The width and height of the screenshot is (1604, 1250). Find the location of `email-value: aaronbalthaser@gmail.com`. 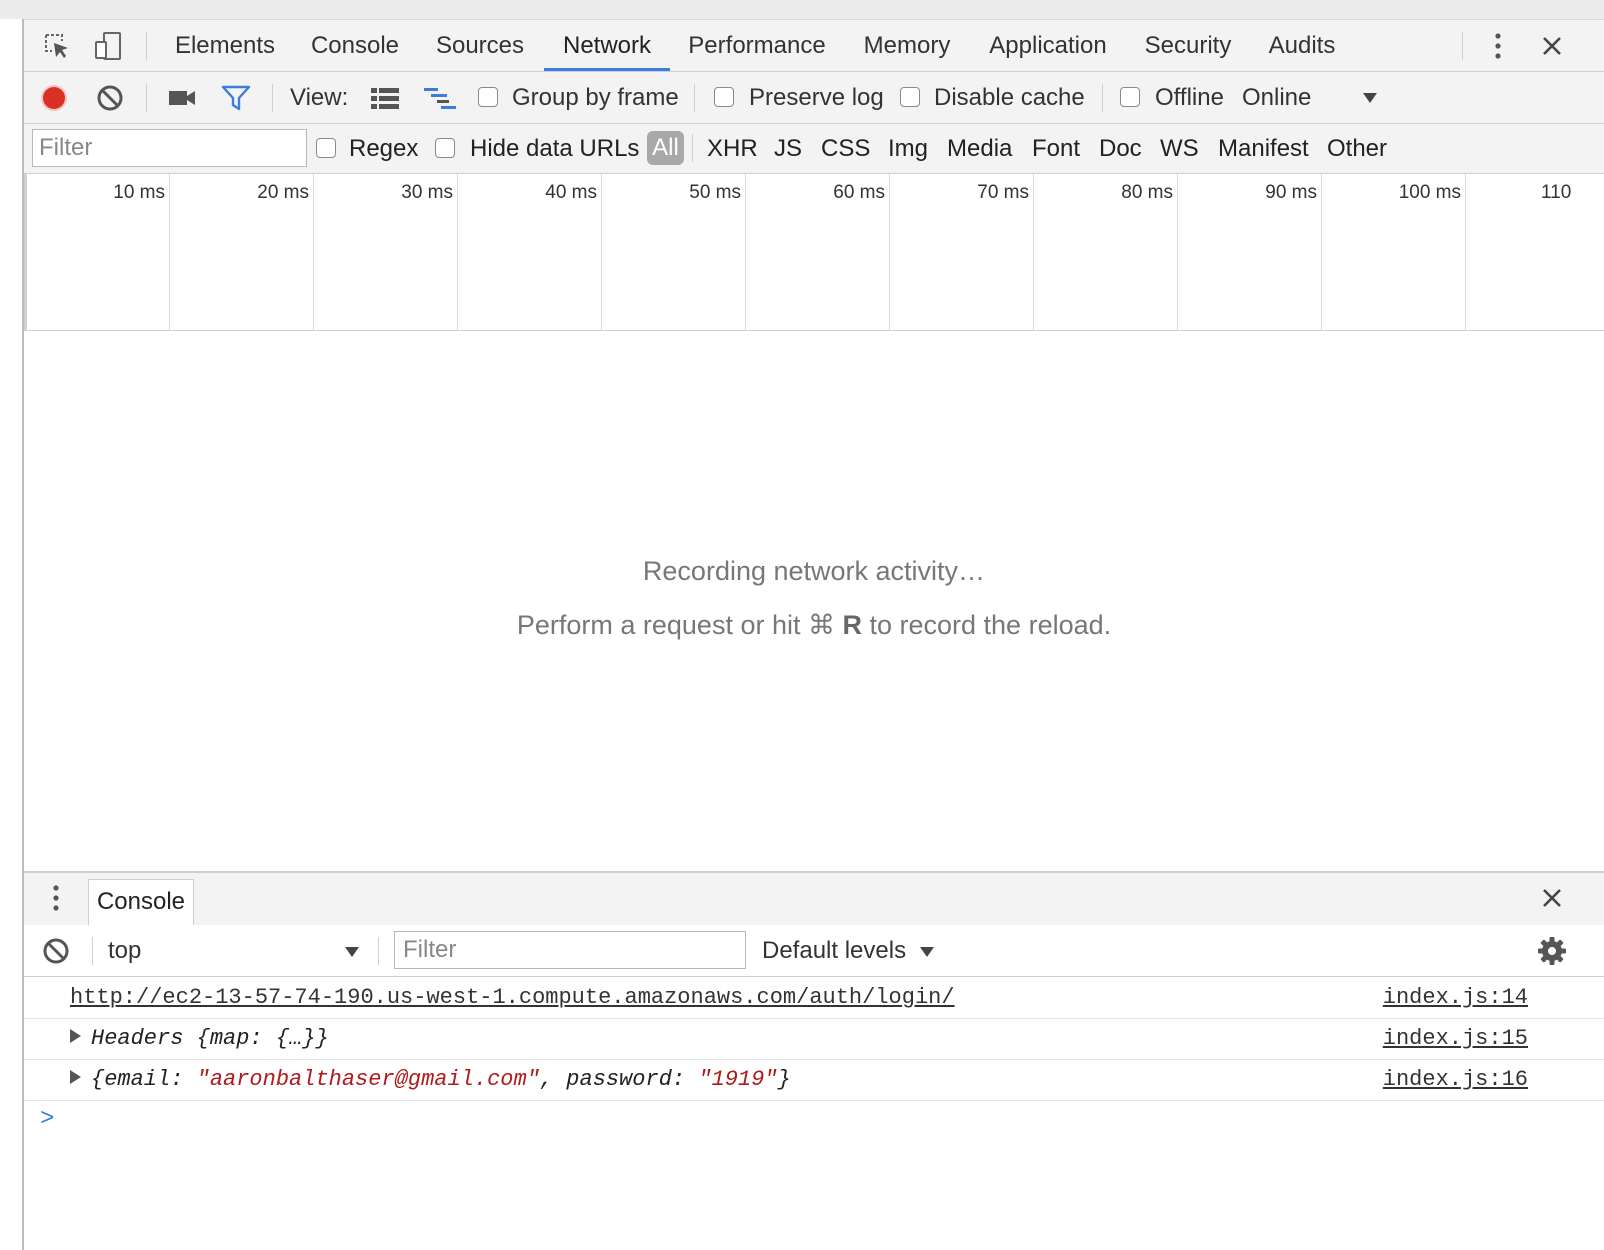

email-value: aaronbalthaser@gmail.com is located at coordinates (368, 1079).